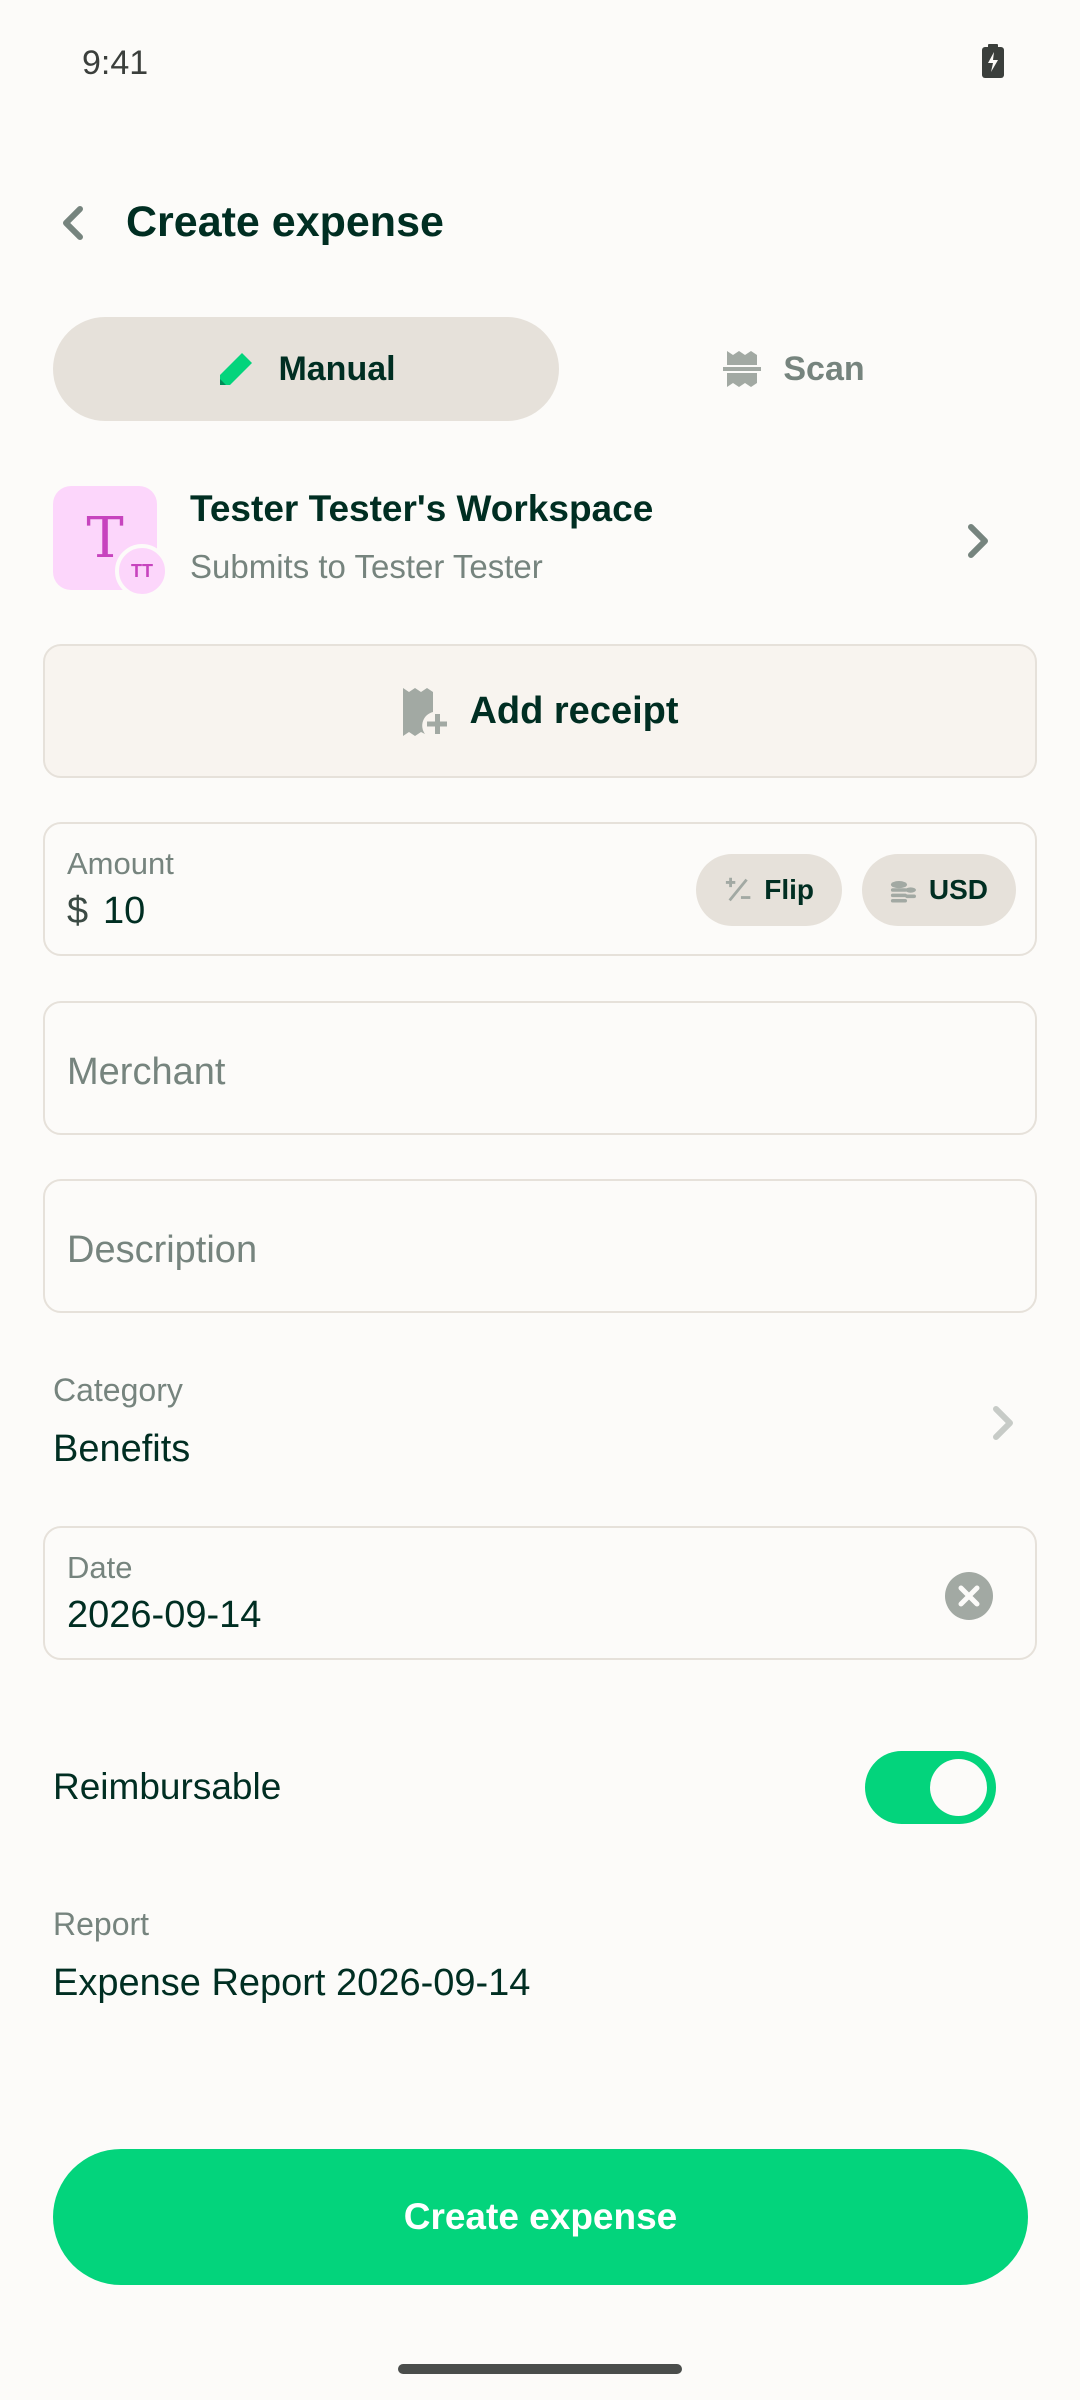 The image size is (1080, 2400). I want to click on amount-label: Amount, so click(120, 863).